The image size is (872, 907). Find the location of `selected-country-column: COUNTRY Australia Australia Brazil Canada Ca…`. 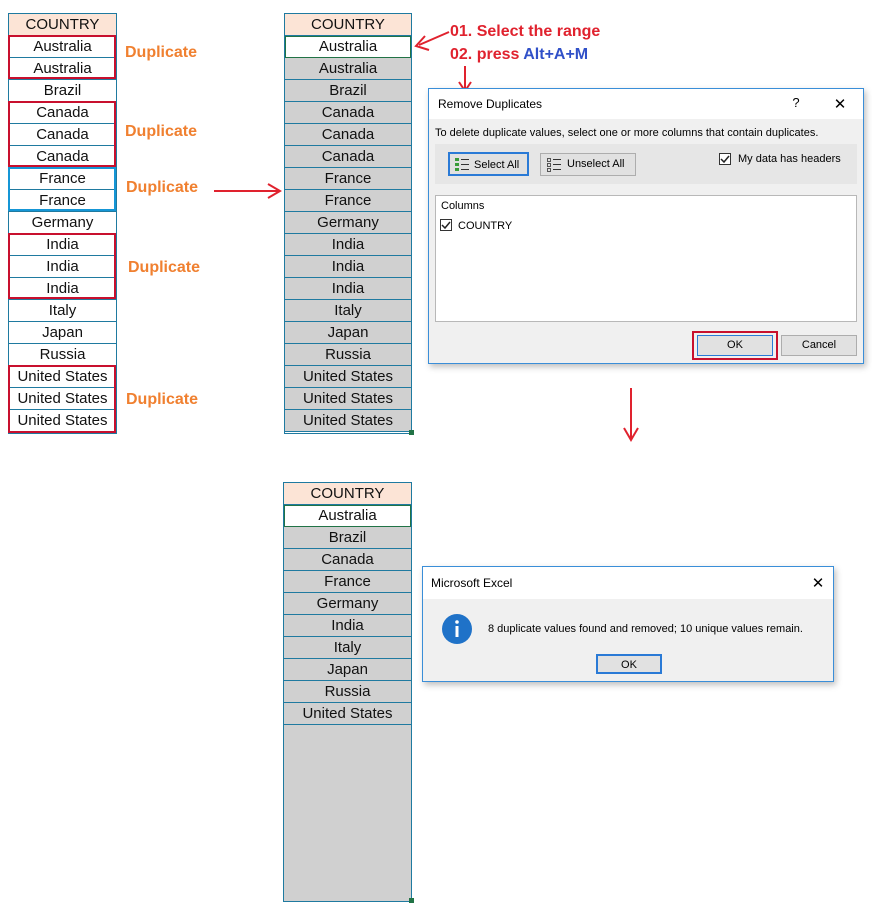

selected-country-column: COUNTRY Australia Australia Brazil Canada Ca… is located at coordinates (348, 223).